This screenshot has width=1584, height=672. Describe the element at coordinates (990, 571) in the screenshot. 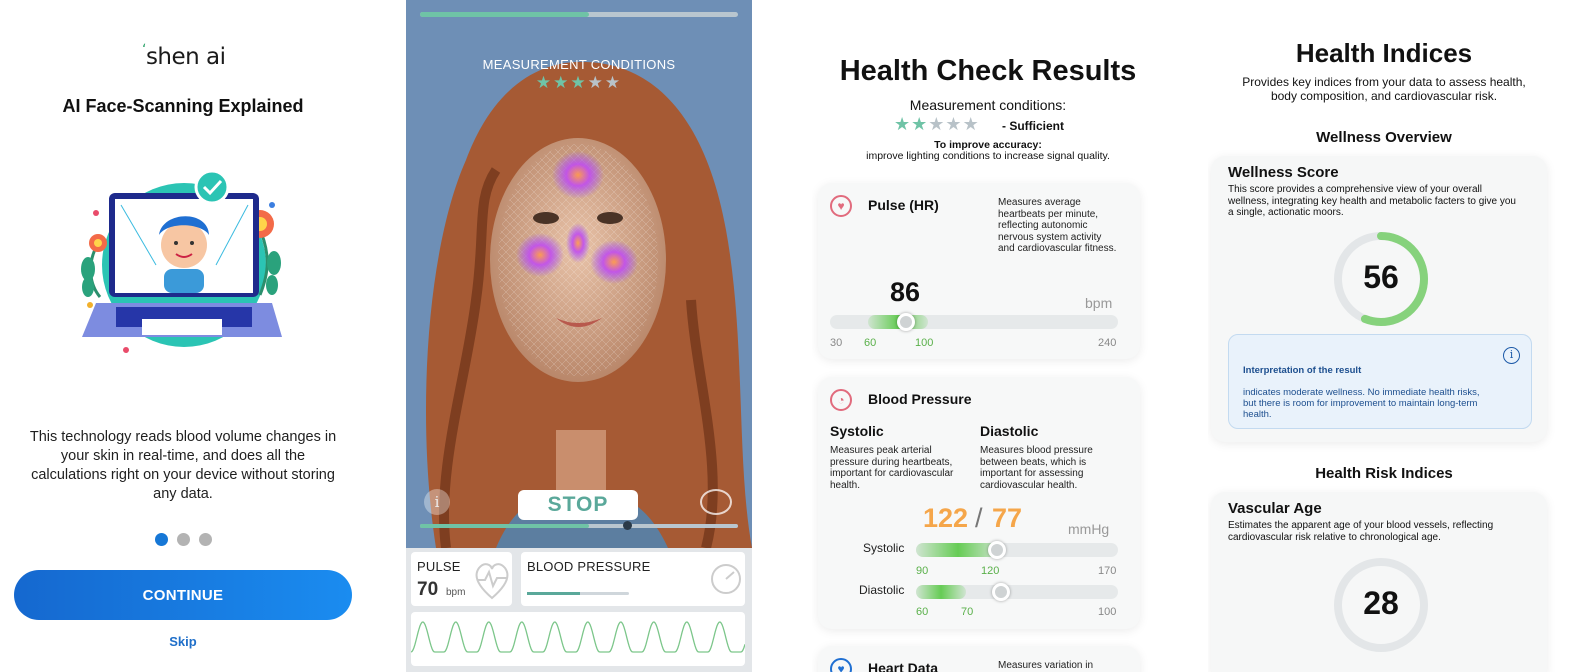

I see `systolic-tick-mid: 120` at that location.